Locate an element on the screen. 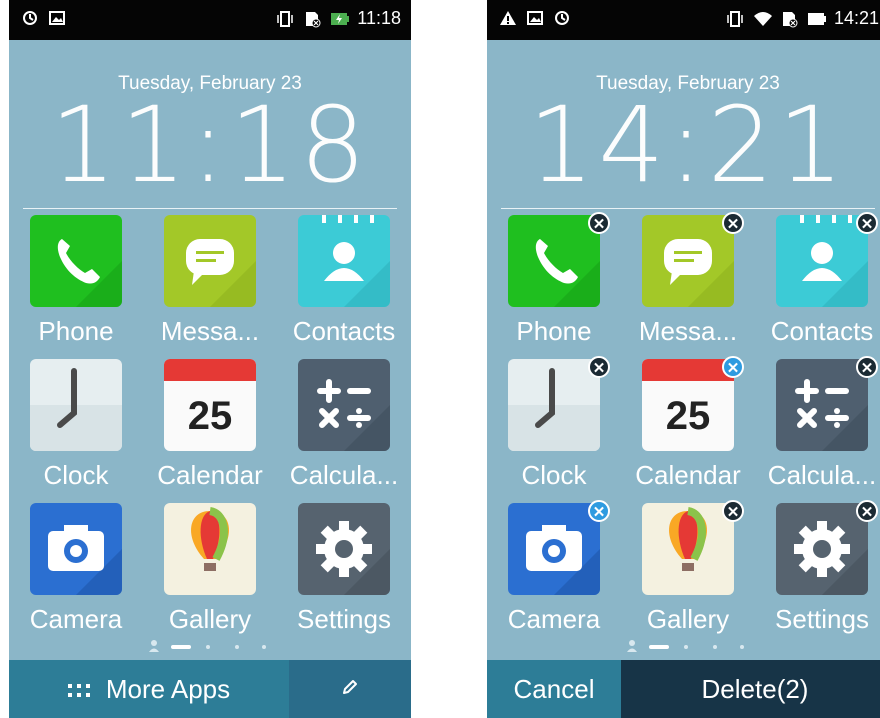  warning-icon is located at coordinates (508, 18).